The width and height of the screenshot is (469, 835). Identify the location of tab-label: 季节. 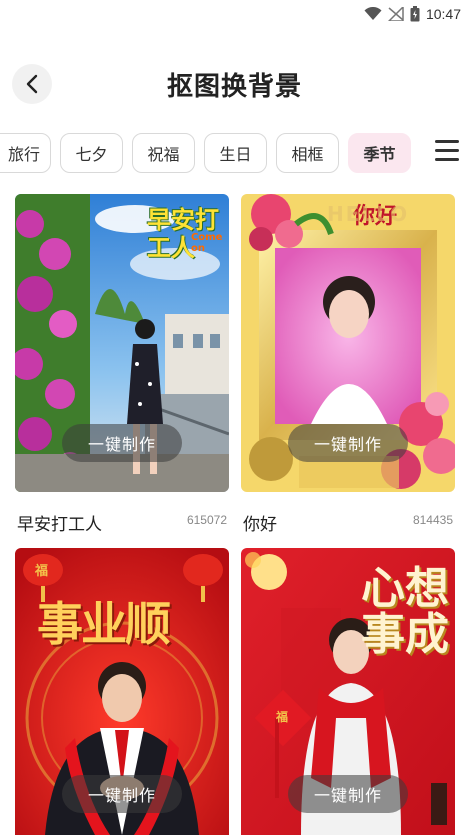
(379, 154).